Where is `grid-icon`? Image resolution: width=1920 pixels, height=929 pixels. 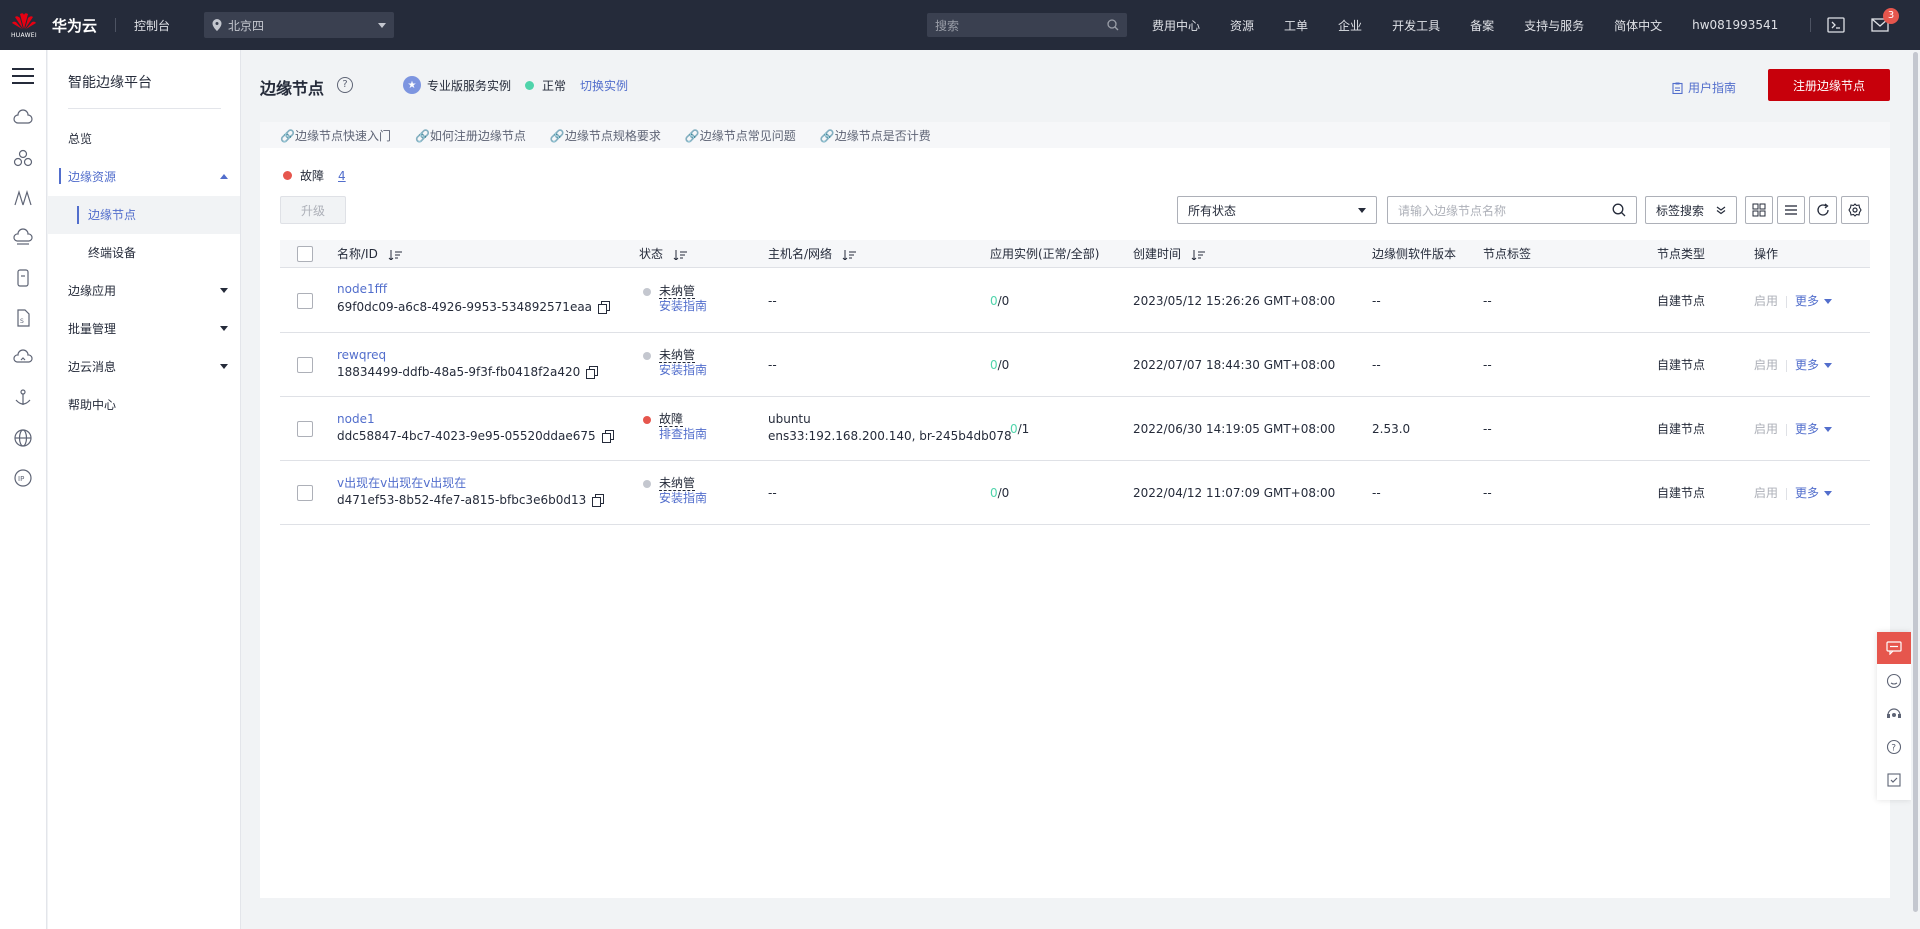
grid-icon is located at coordinates (1759, 210).